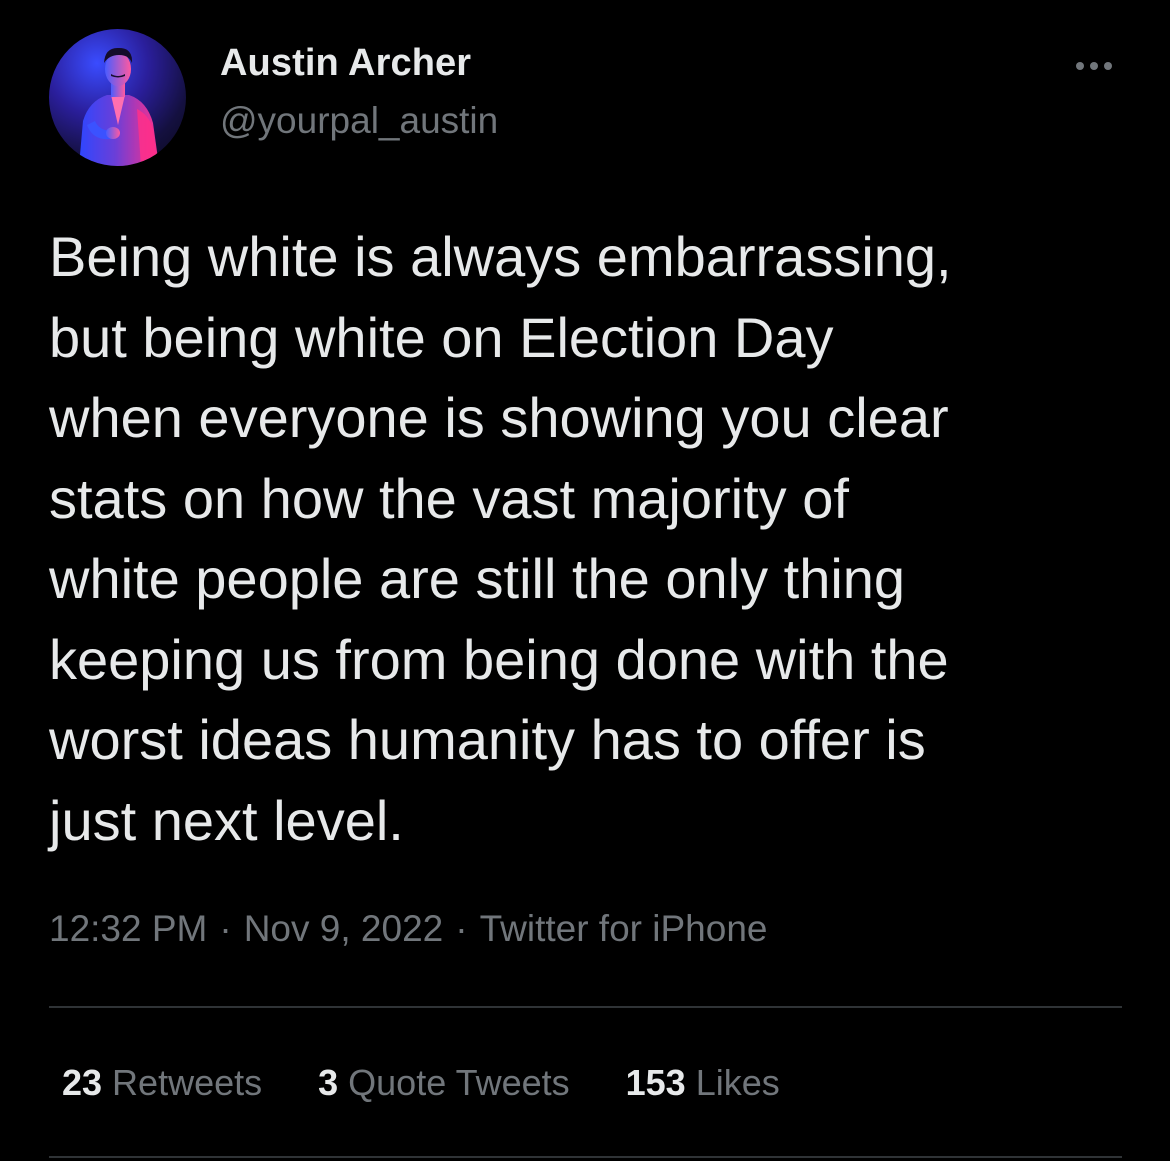 The width and height of the screenshot is (1170, 1161). What do you see at coordinates (345, 63) in the screenshot?
I see `author-display-name: Austin Archer` at bounding box center [345, 63].